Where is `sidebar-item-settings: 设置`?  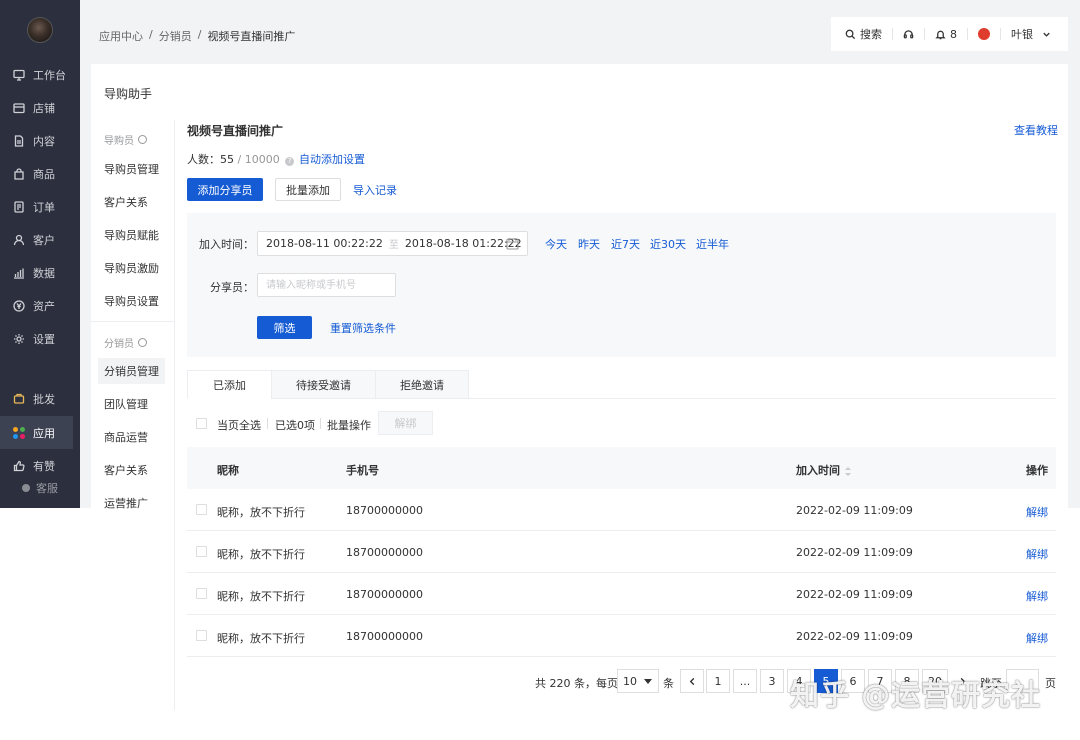 sidebar-item-settings: 设置 is located at coordinates (40, 338).